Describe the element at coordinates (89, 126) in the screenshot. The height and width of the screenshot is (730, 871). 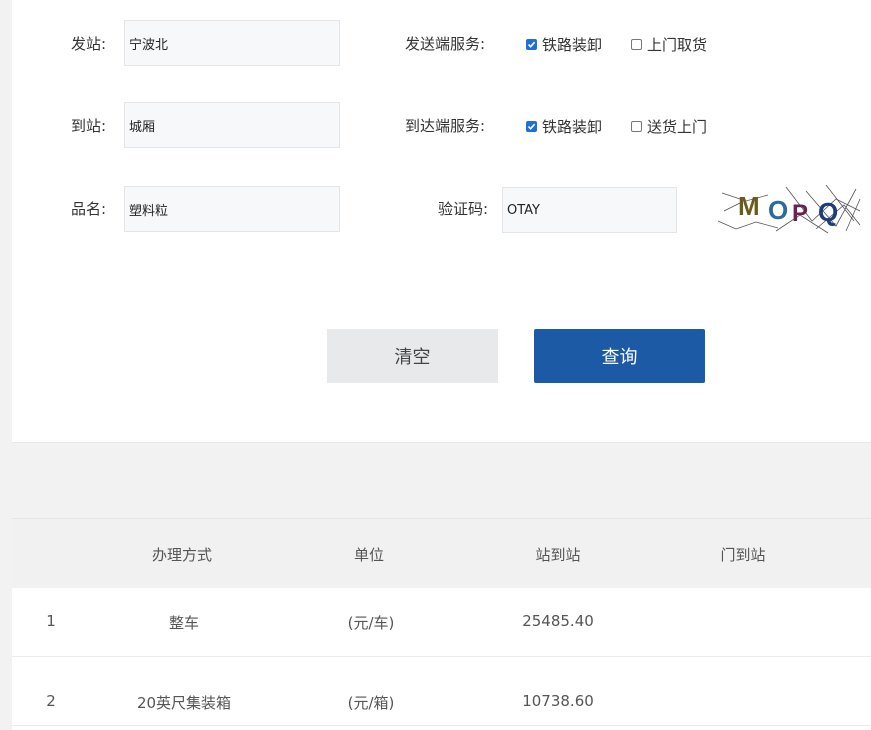
I see `dest-station-label: 到站:` at that location.